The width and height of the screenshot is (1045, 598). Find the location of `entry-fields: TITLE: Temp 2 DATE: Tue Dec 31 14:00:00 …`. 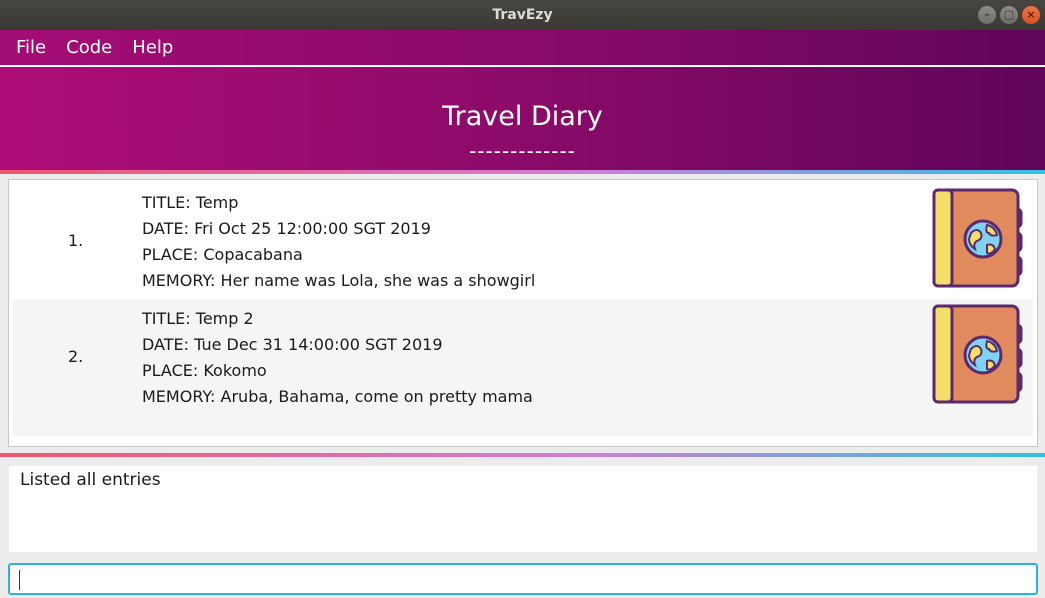

entry-fields: TITLE: Temp 2 DATE: Tue Dec 31 14:00:00 … is located at coordinates (337, 359).